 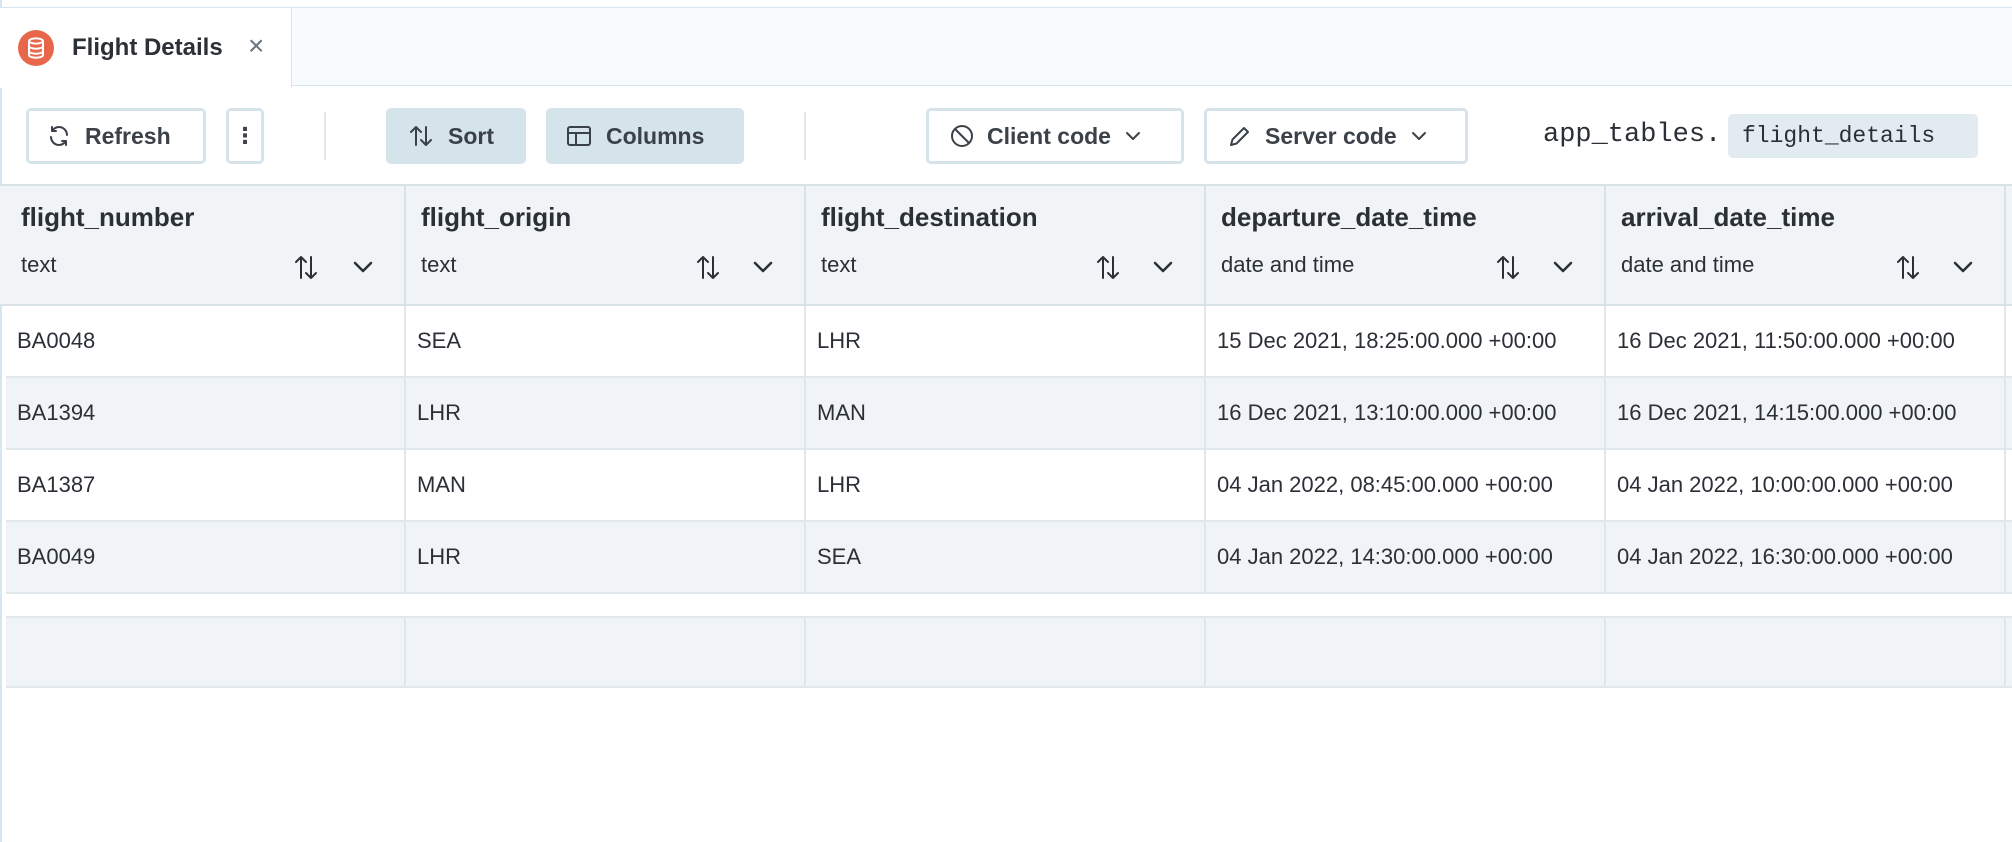 I want to click on columns-button: Columns, so click(x=645, y=136).